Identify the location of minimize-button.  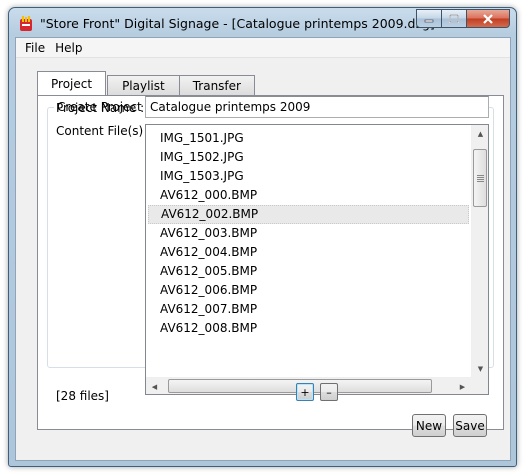
(429, 18).